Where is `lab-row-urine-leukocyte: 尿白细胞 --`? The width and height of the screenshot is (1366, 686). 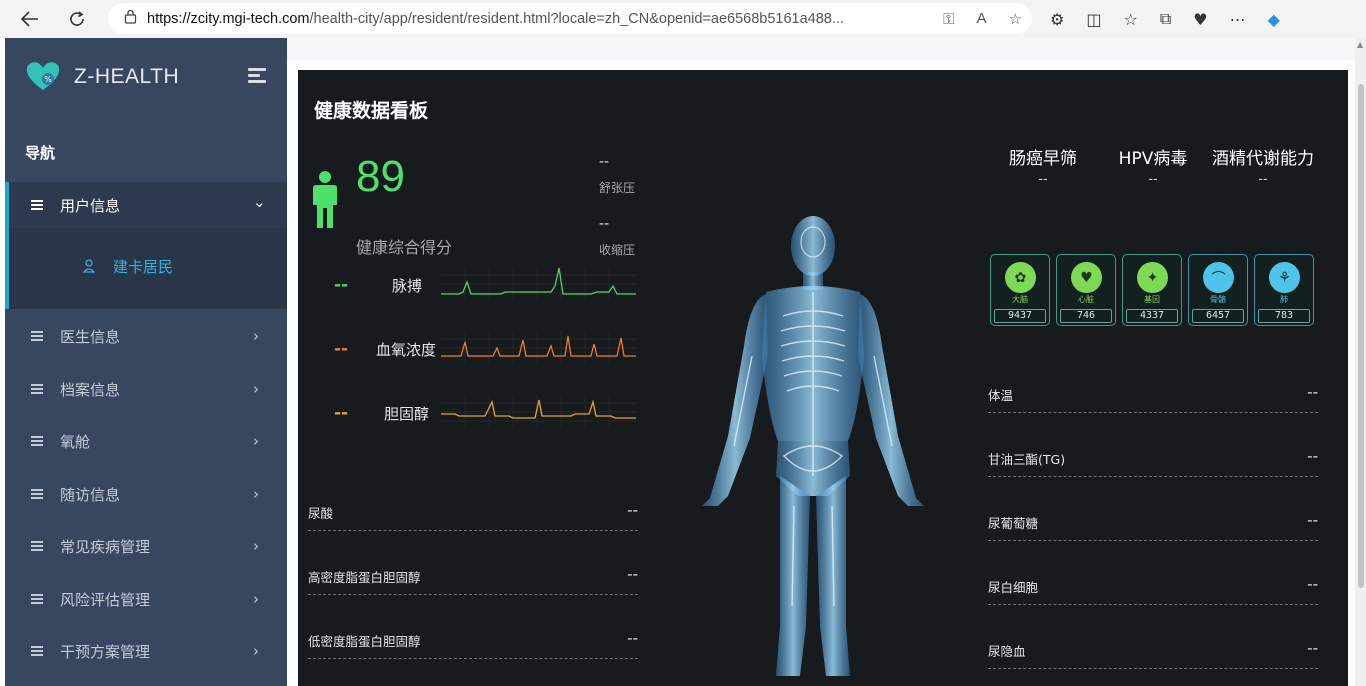 lab-row-urine-leukocyte: 尿白细胞 -- is located at coordinates (1153, 586).